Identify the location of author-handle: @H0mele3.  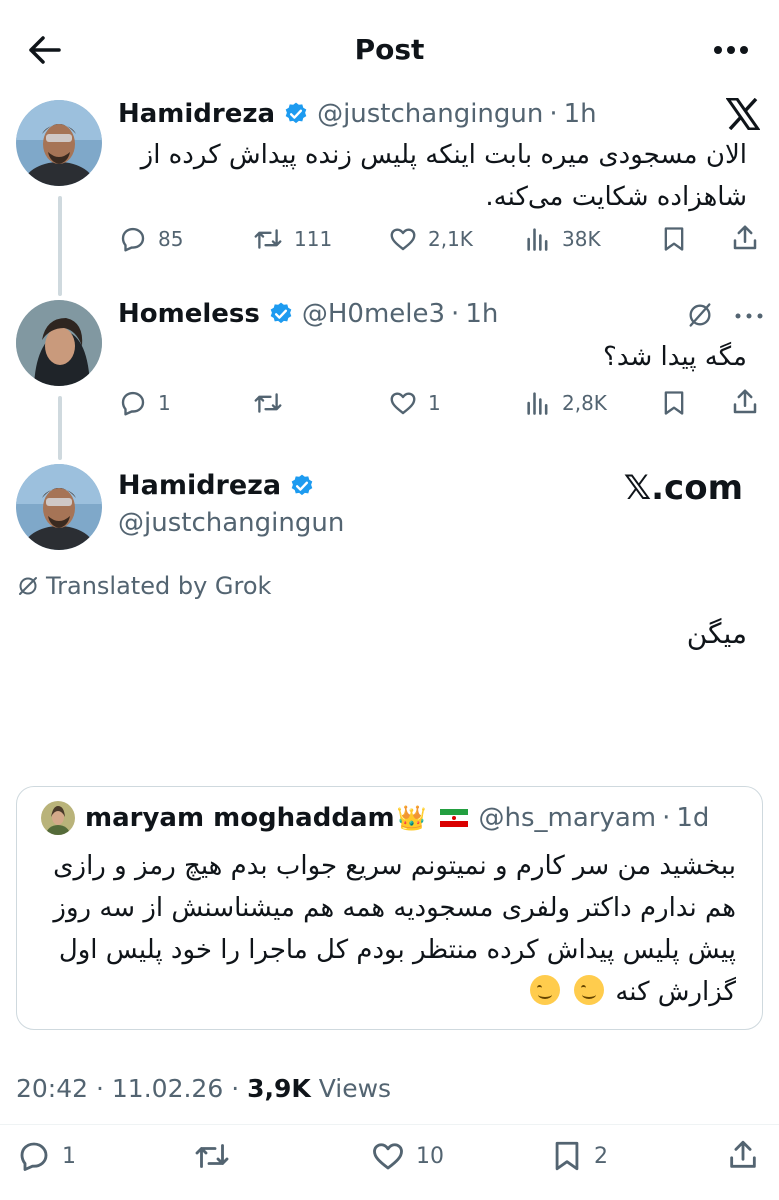
(373, 314).